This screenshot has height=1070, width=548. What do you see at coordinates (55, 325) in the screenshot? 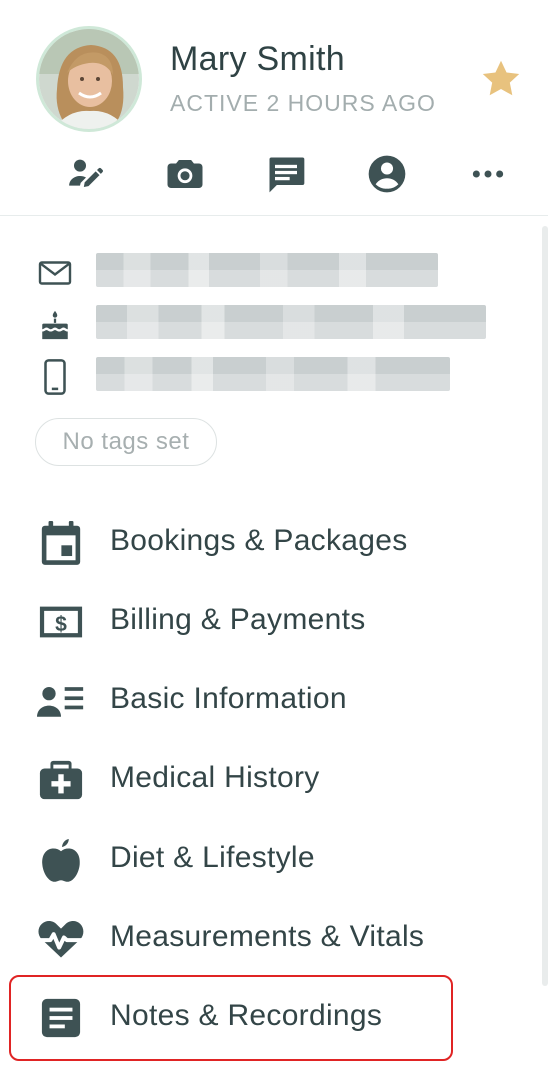
I see `birthday-cake-icon` at bounding box center [55, 325].